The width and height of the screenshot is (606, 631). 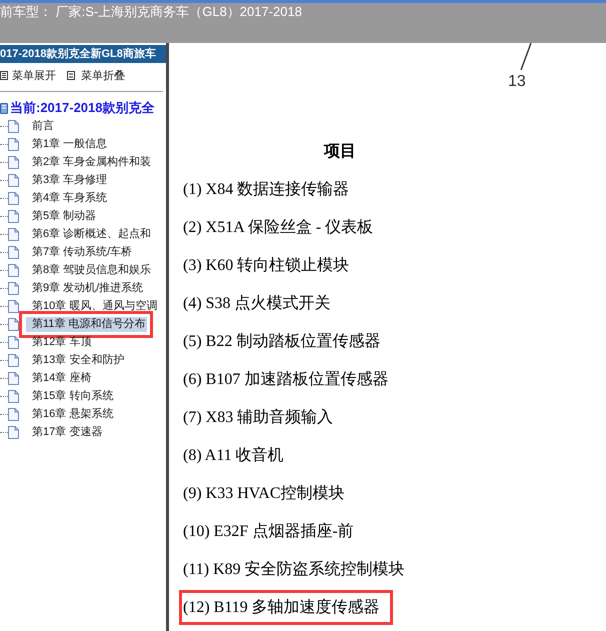 What do you see at coordinates (65, 432) in the screenshot?
I see `tree-item: 第17章 变速器` at bounding box center [65, 432].